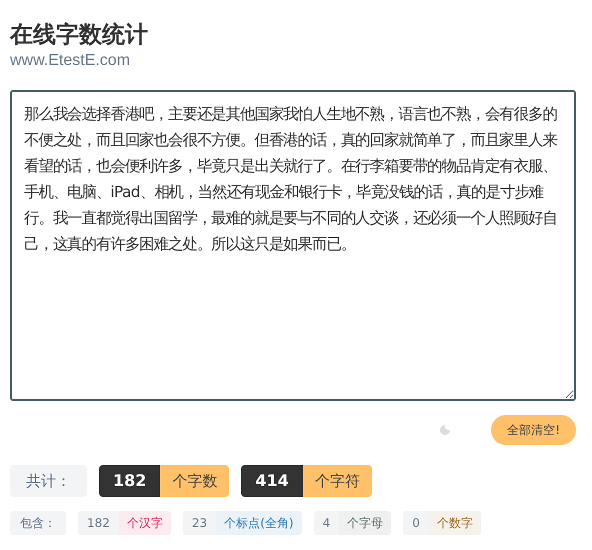  I want to click on breakdown-label: 包含：, so click(38, 523).